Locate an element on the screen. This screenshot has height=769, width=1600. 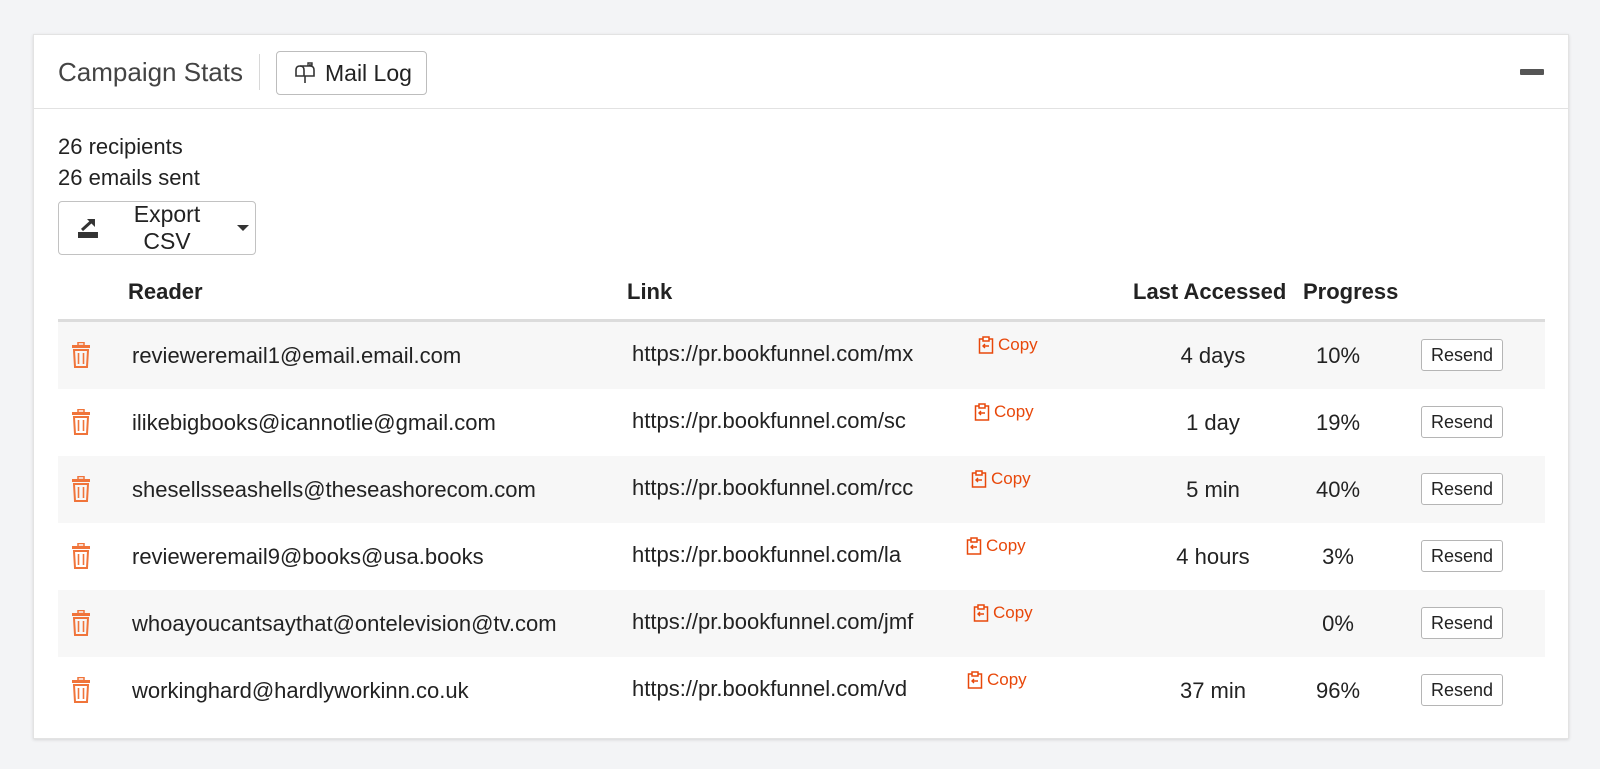
minus-icon is located at coordinates (1532, 72).